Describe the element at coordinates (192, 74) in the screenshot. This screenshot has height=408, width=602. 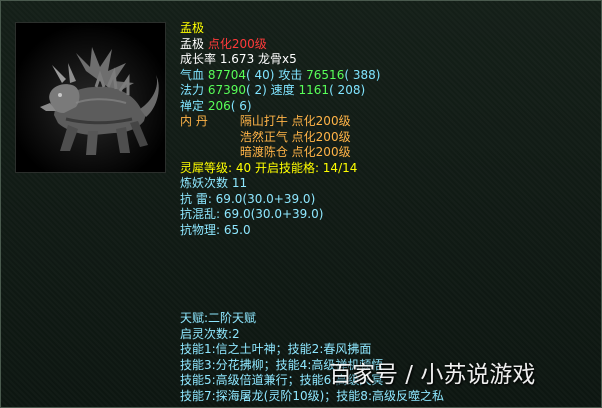
I see `hp-label: 气血` at that location.